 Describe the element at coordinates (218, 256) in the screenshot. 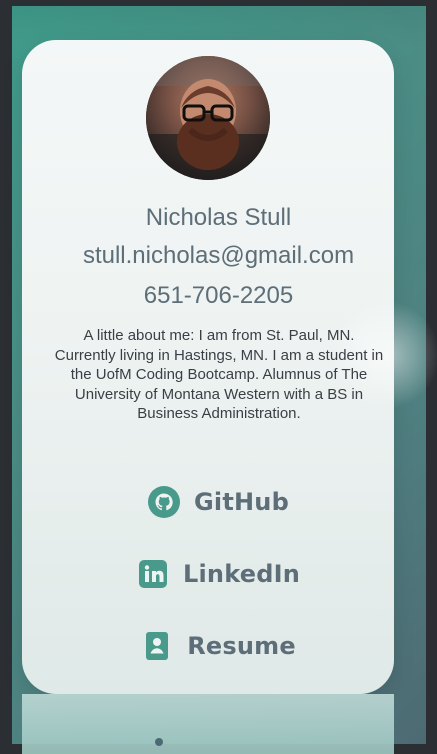

I see `profile-email: stull.nicholas@gmail.com` at that location.